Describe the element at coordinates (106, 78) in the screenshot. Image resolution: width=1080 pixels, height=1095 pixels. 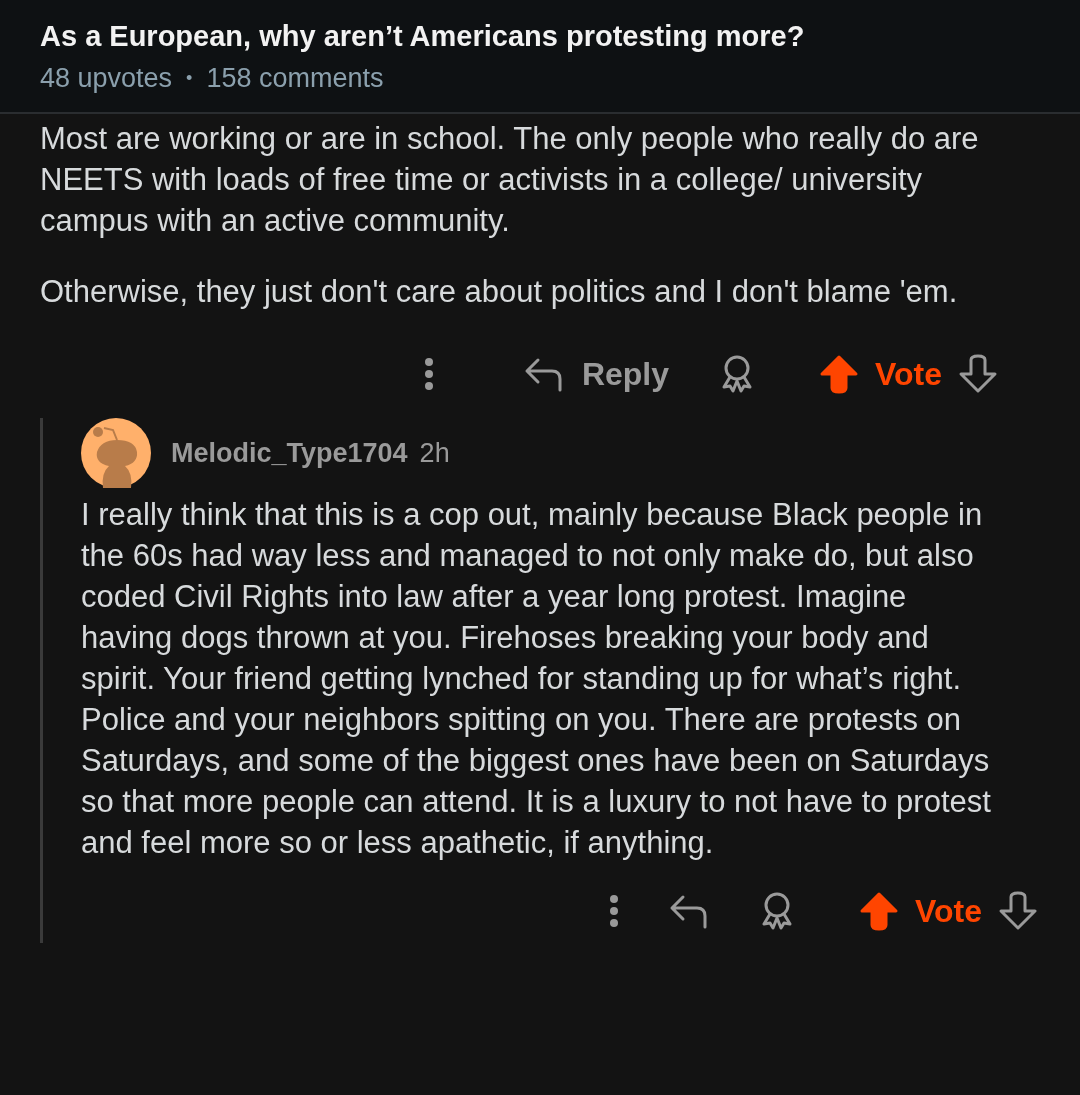
I see `upvote-count: 48 upvotes` at that location.